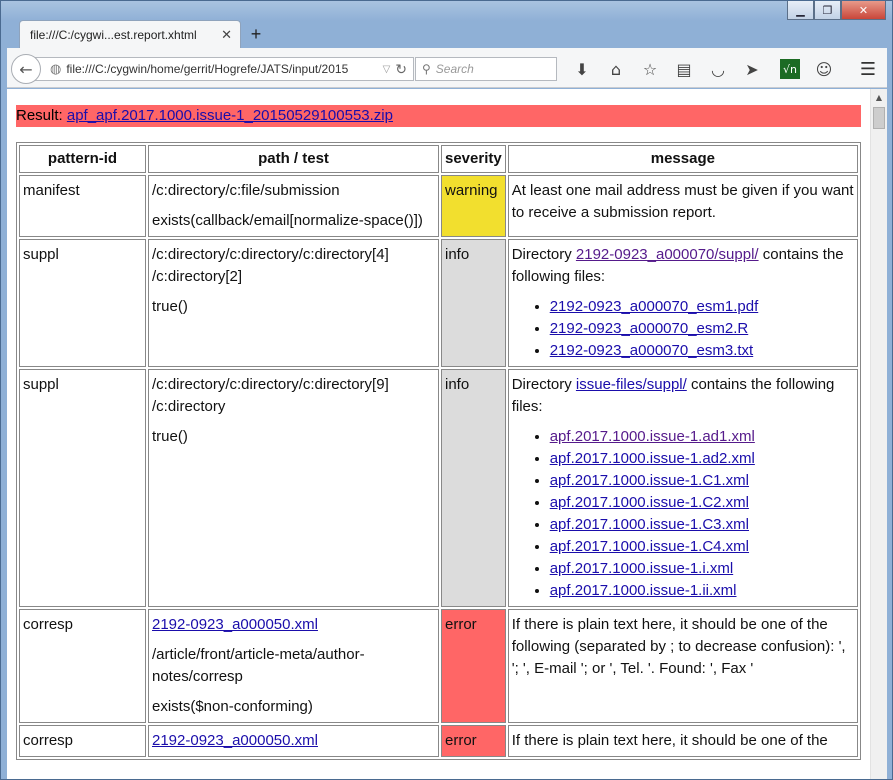  I want to click on search-icon: ⚲, so click(426, 69).